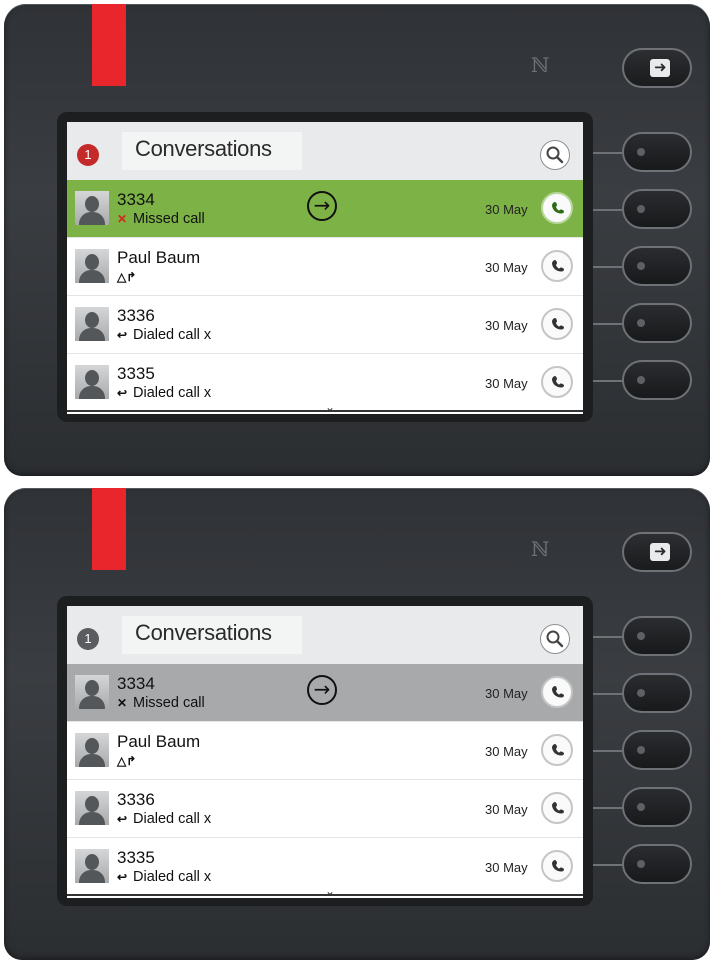 Image resolution: width=715 pixels, height=962 pixels. I want to click on exit-icon, so click(660, 551).